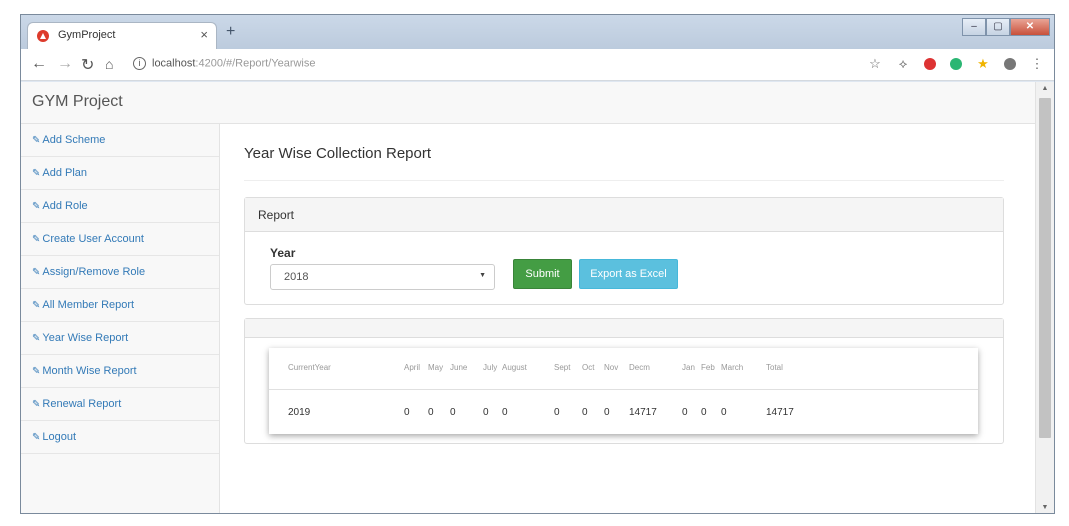 This screenshot has width=1069, height=526. I want to click on brand-title: GYM Project, so click(77, 102).